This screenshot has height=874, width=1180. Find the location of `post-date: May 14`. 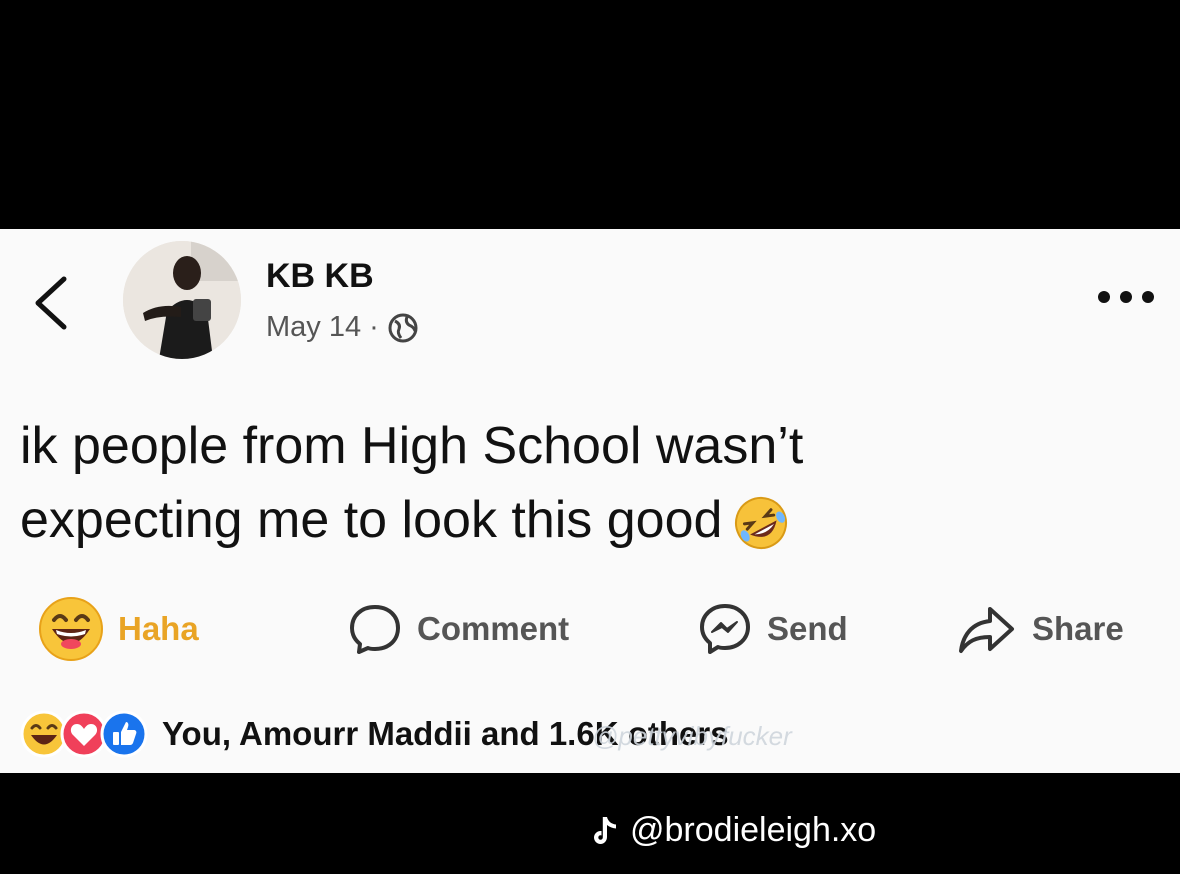

post-date: May 14 is located at coordinates (313, 327).